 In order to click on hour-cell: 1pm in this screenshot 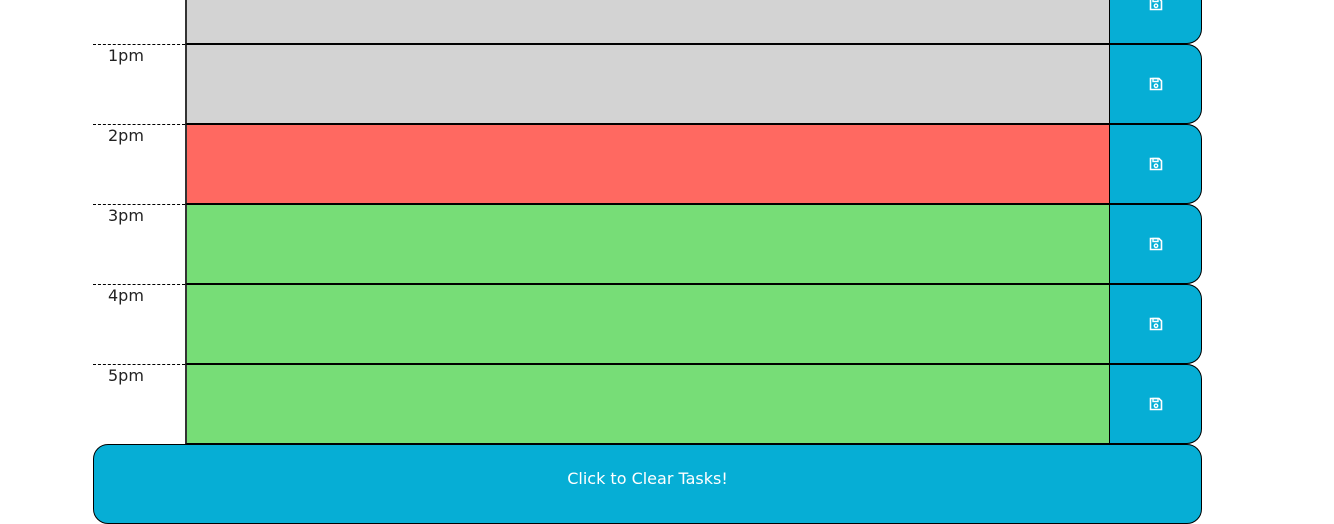, I will do `click(139, 84)`.